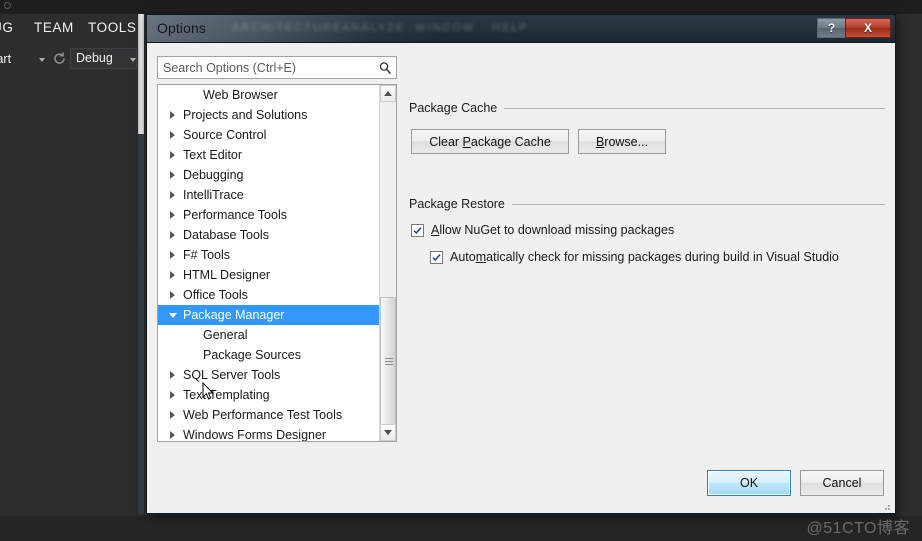 The image size is (922, 541). Describe the element at coordinates (59, 58) in the screenshot. I see `refresh-icon` at that location.